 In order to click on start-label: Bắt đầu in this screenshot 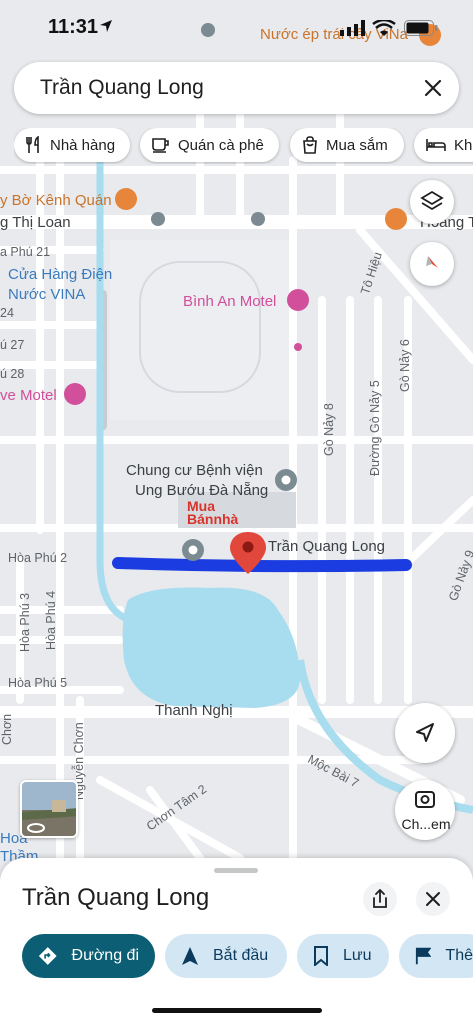, I will do `click(241, 955)`.